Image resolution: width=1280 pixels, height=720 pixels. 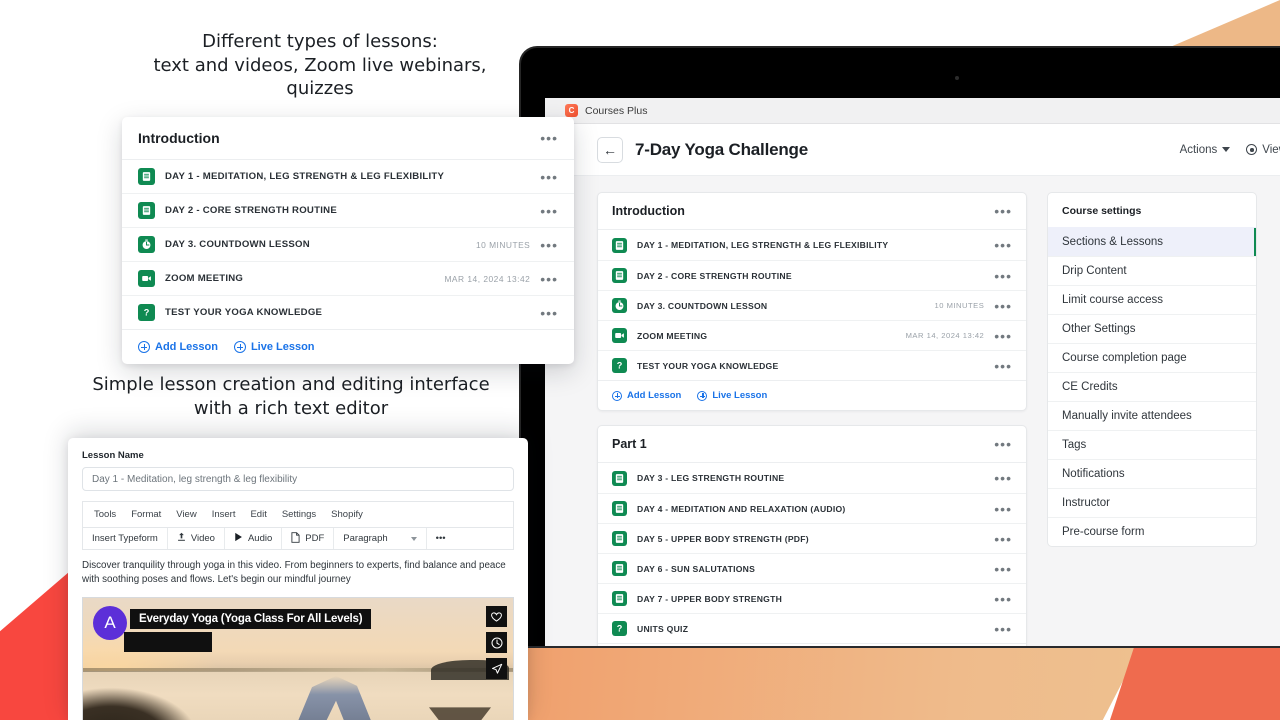 What do you see at coordinates (1152, 444) in the screenshot?
I see `settings-item-tags: Tags` at bounding box center [1152, 444].